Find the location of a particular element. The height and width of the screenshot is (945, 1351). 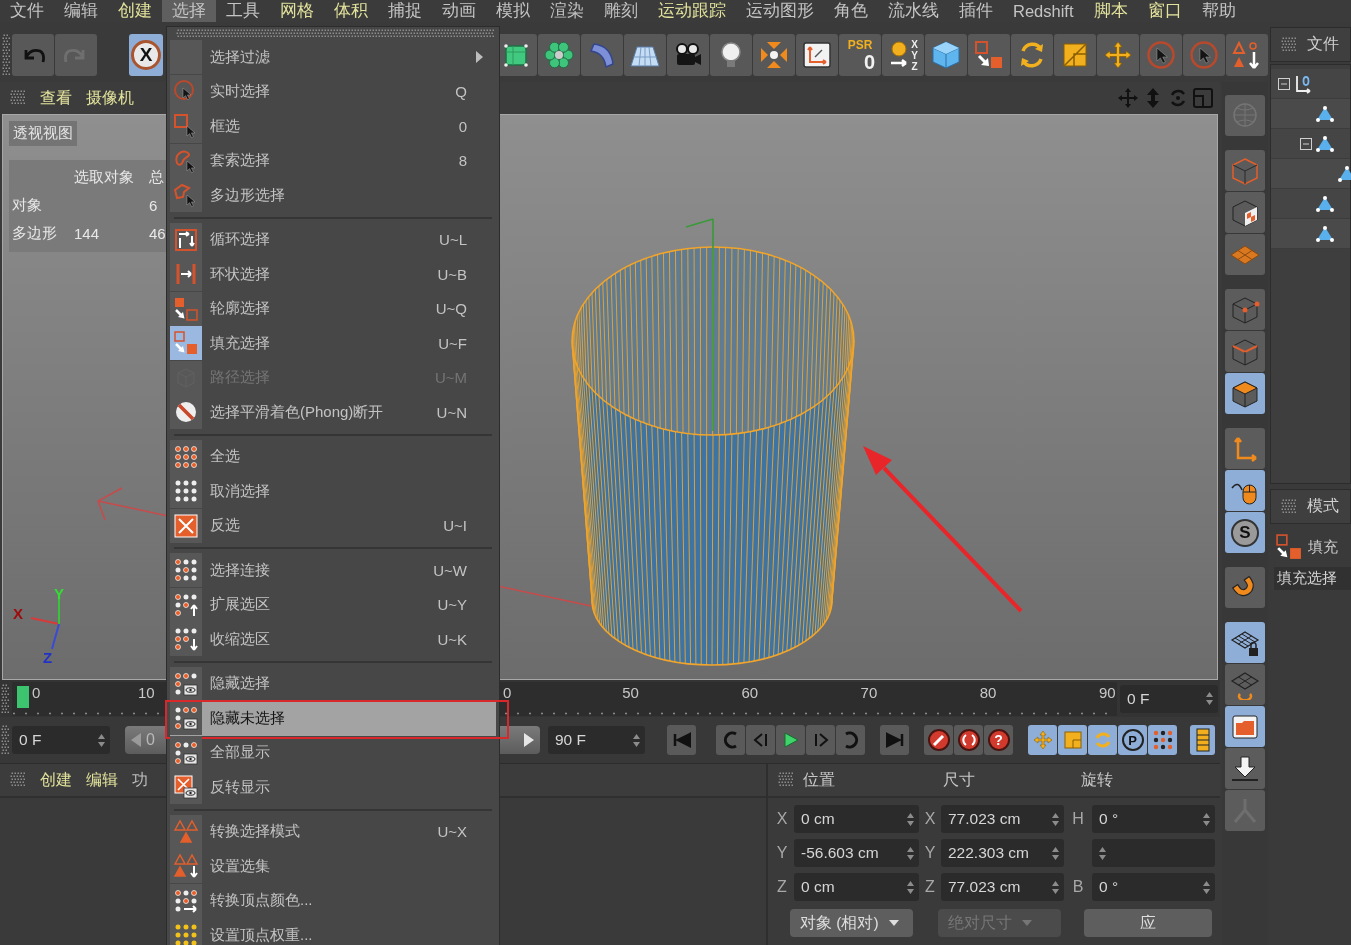

frame-field: 0 F is located at coordinates (1169, 698).